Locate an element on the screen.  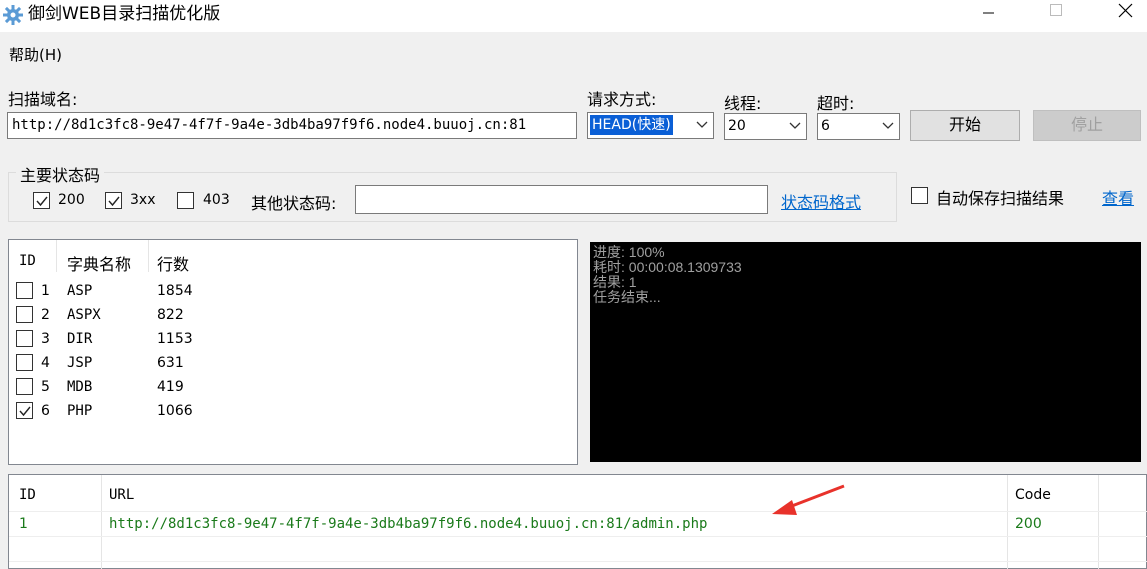
threads-value: 20 is located at coordinates (737, 126).